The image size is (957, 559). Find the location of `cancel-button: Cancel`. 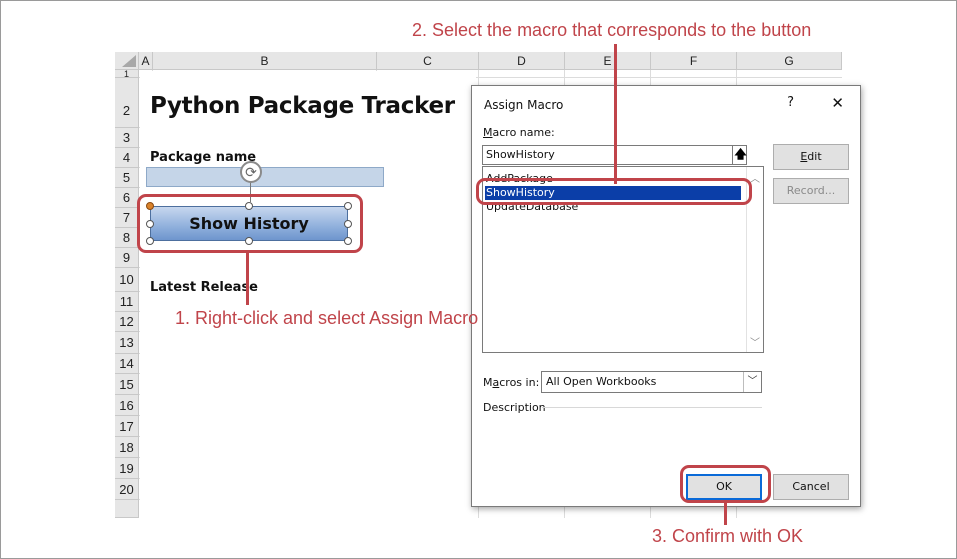

cancel-button: Cancel is located at coordinates (811, 487).